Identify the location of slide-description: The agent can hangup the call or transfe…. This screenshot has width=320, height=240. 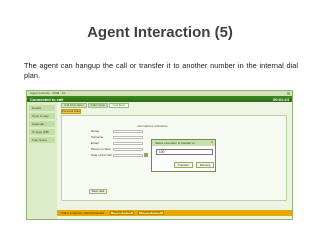
(161, 70).